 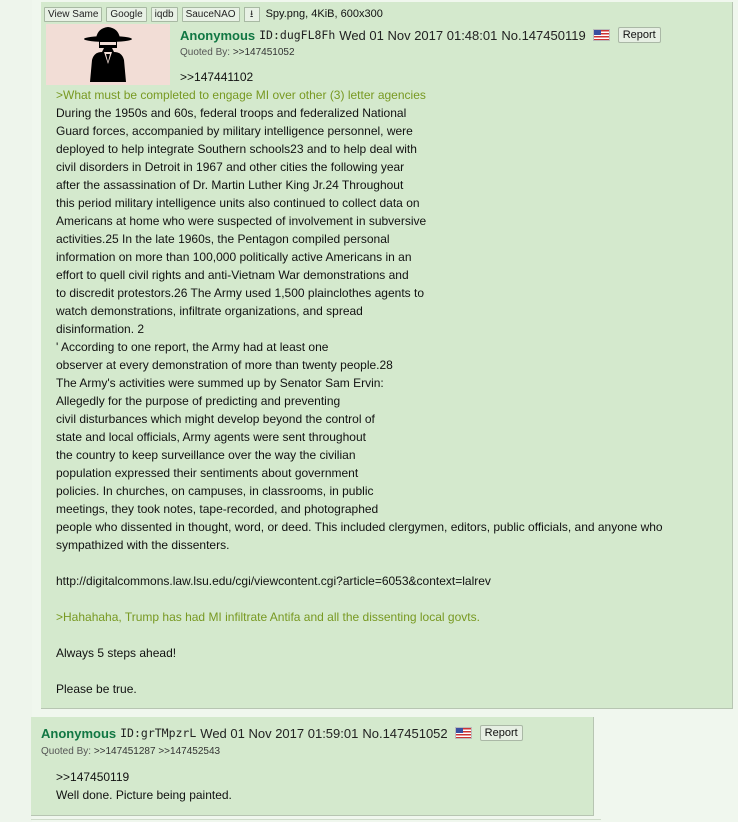 What do you see at coordinates (297, 35) in the screenshot?
I see `poster-id: ID:dugFL8Fh` at bounding box center [297, 35].